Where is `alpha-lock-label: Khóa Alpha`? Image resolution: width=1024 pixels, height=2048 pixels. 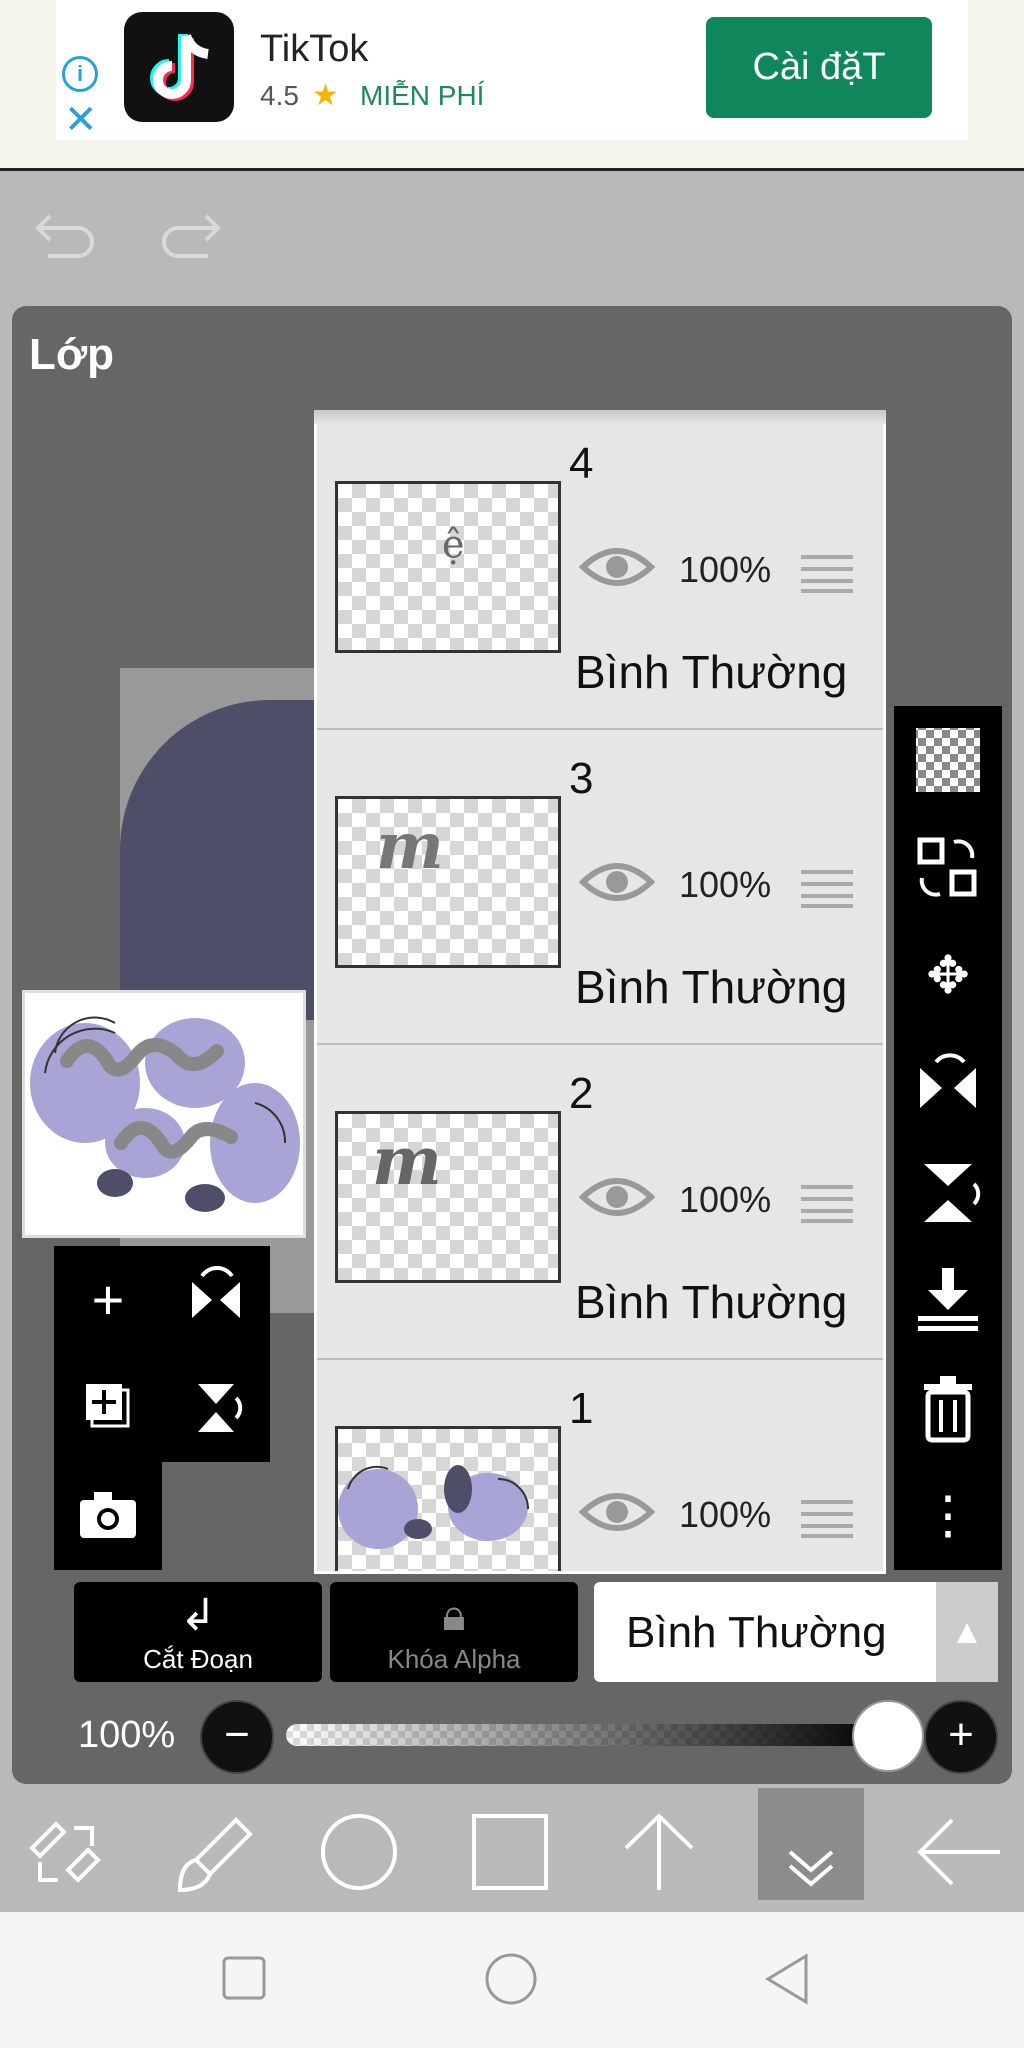 alpha-lock-label: Khóa Alpha is located at coordinates (454, 1659).